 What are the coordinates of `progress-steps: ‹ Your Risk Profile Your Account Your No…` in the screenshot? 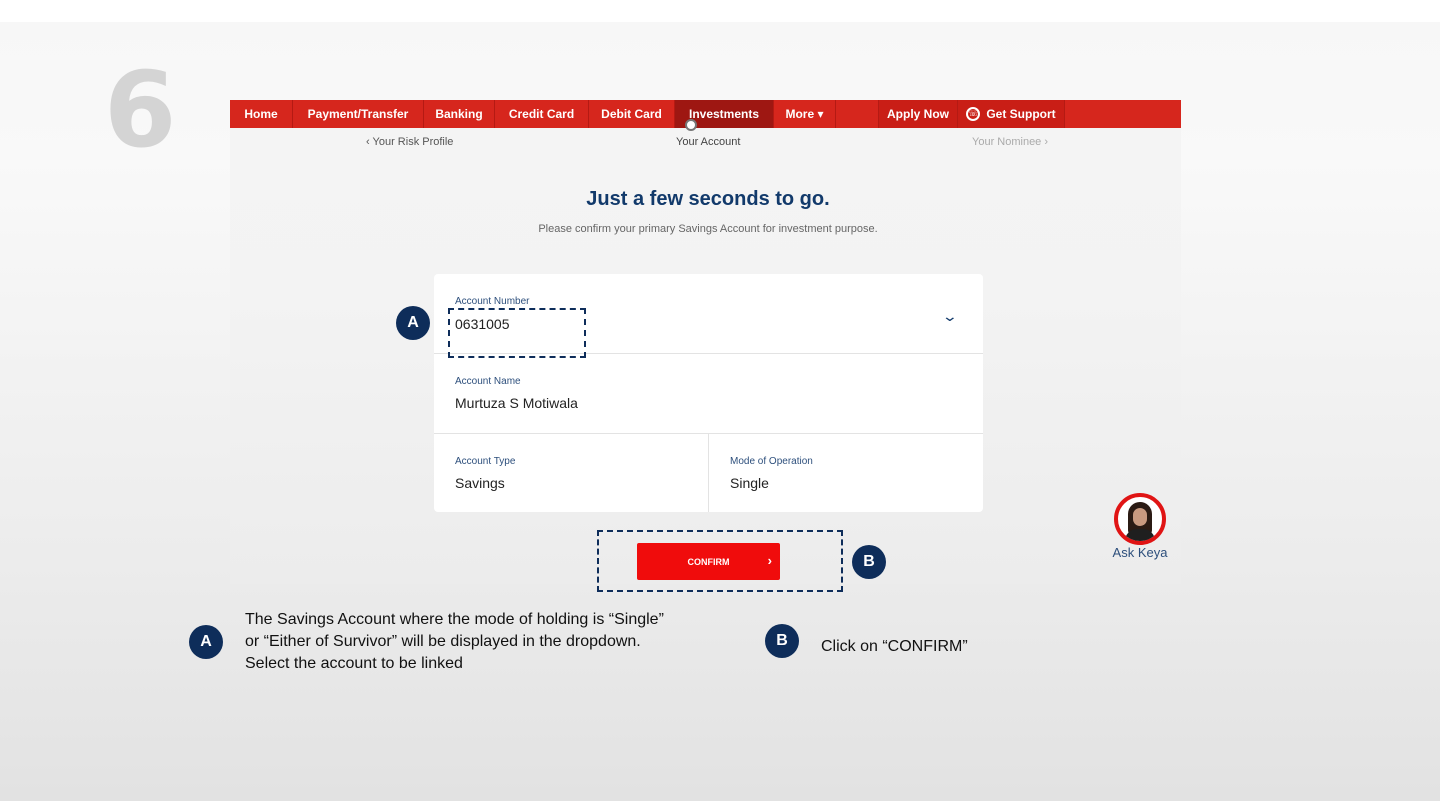 It's located at (705, 144).